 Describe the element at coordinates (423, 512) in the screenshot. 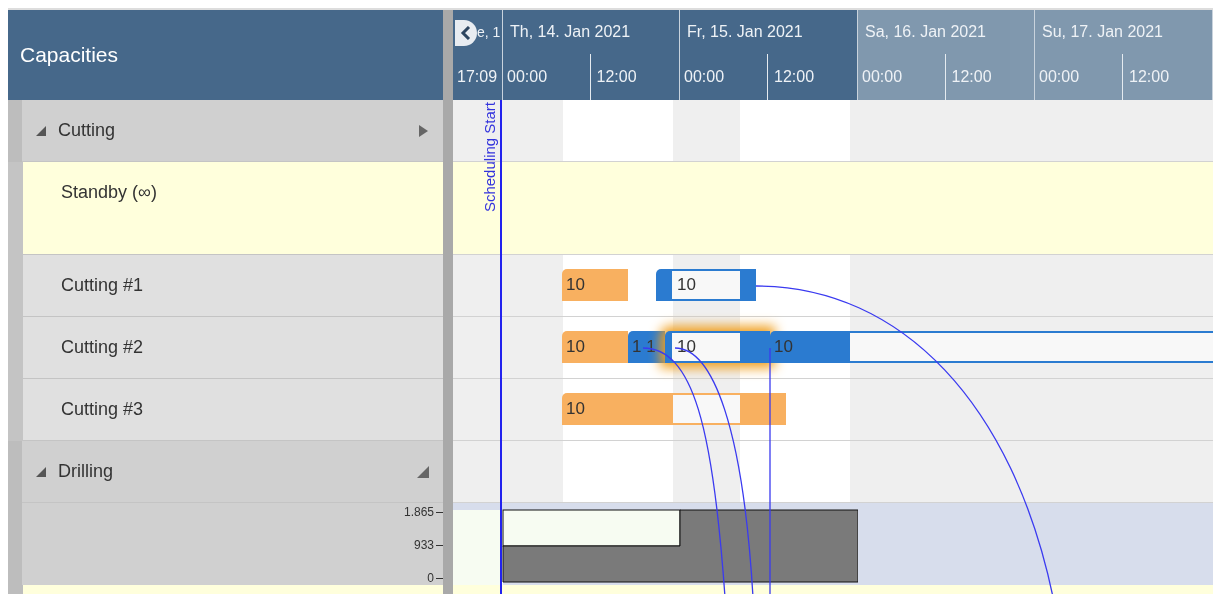

I see `axis-tick-label: 1.865` at that location.